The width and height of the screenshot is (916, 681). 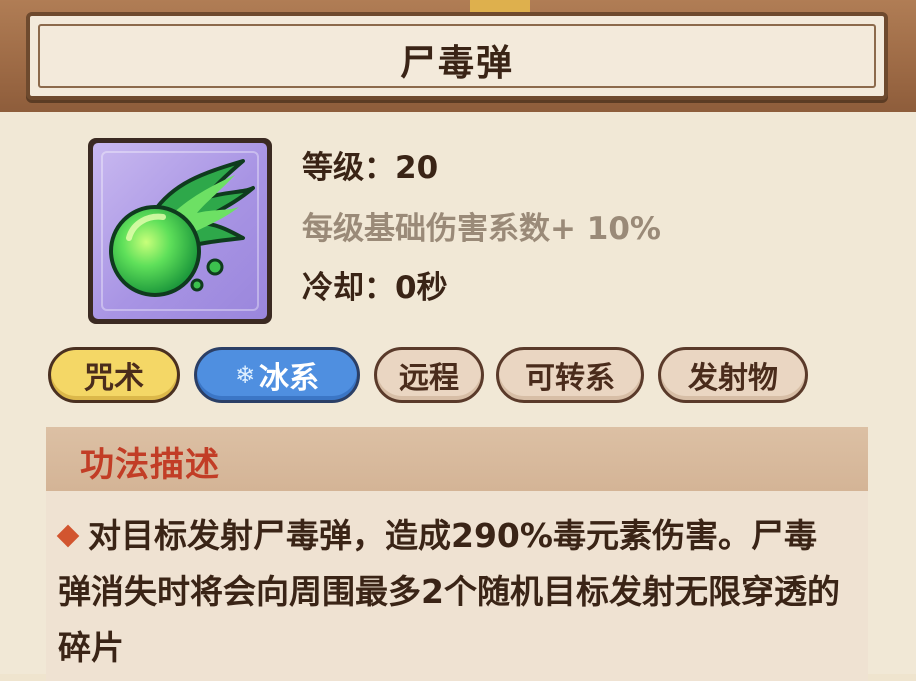 I want to click on level-bonus-text: 每级基础伤害系数+ 10%, so click(x=481, y=229).